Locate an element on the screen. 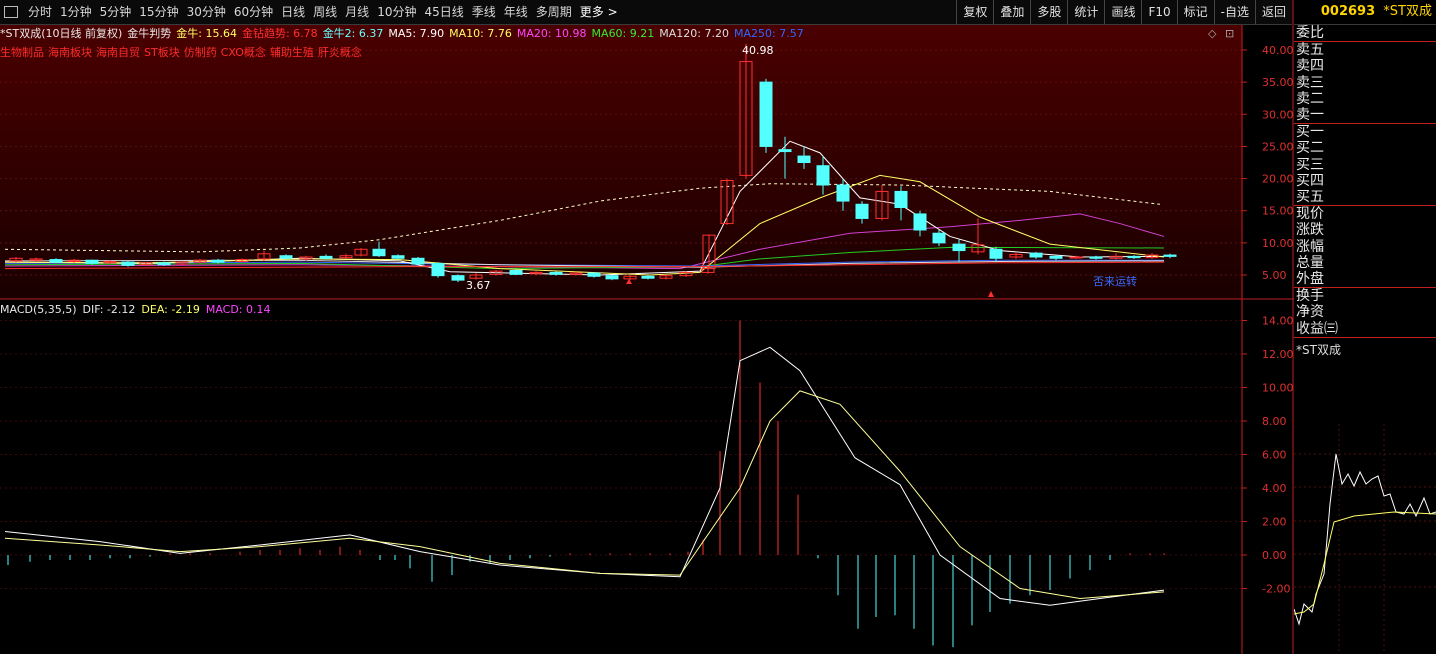 Image resolution: width=1436 pixels, height=654 pixels. quote-header: 002693 *ST双成 is located at coordinates (1365, 12).